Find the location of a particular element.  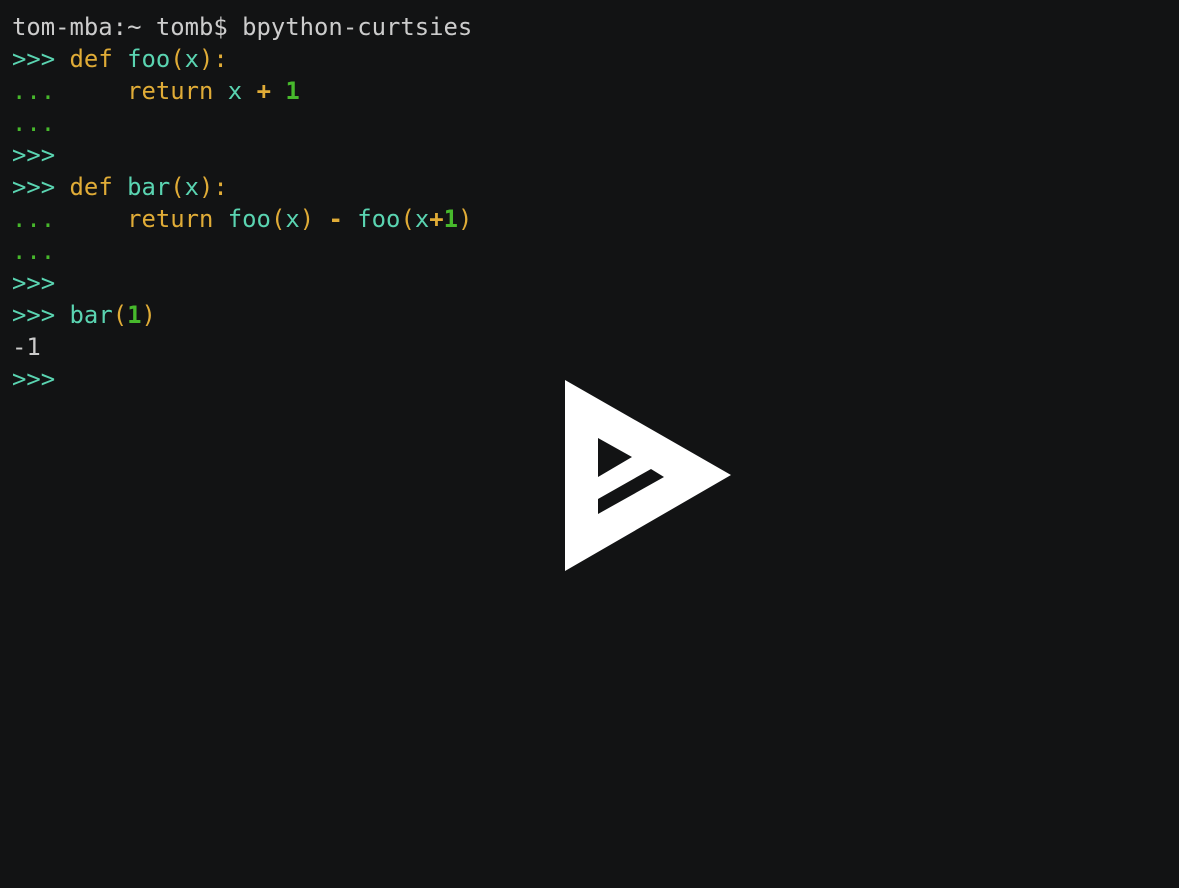

terminal-token-default: -1 is located at coordinates (26, 347).